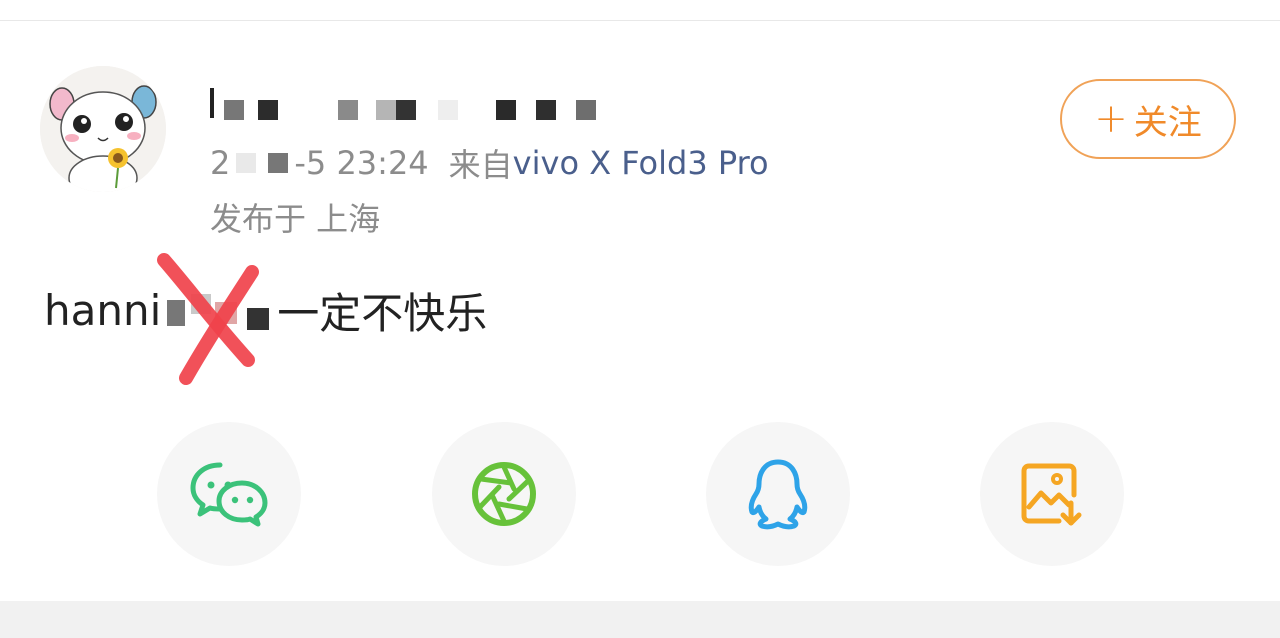  I want to click on device-link: vivo X Fold3 Pro, so click(641, 163).